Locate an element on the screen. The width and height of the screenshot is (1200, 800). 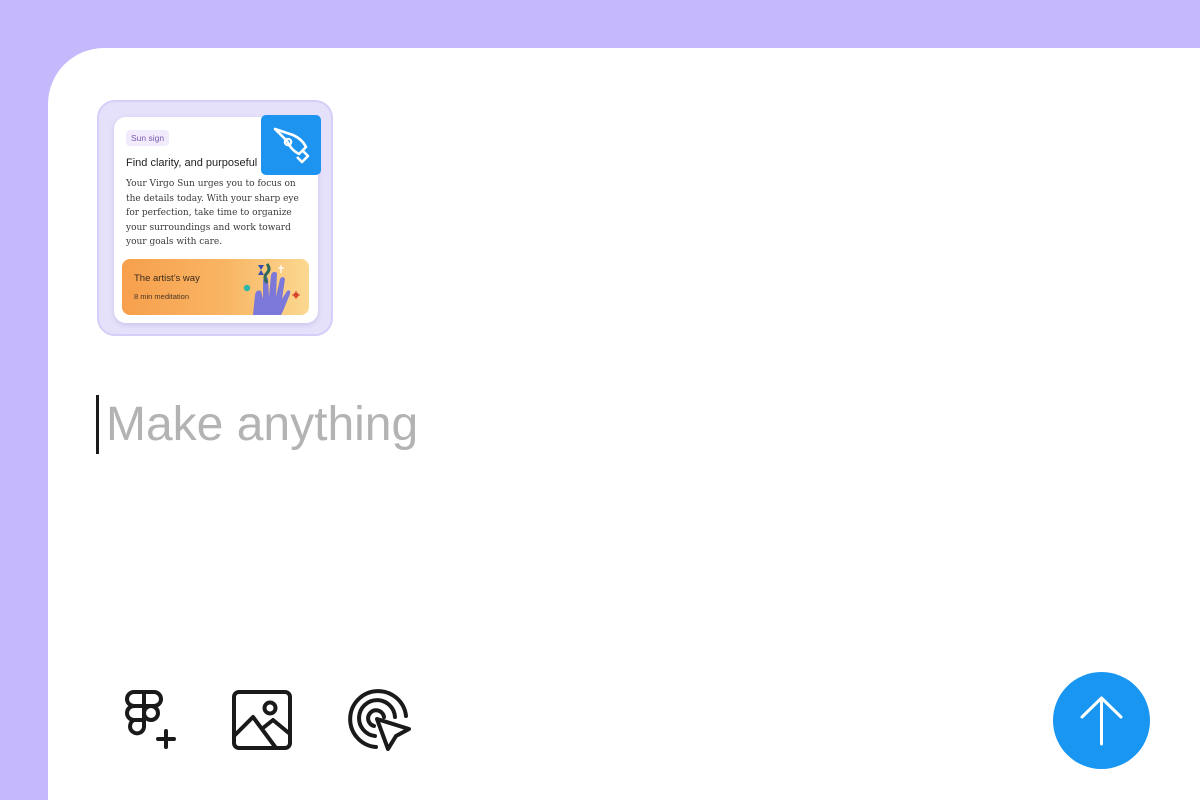
text-caret is located at coordinates (97, 424).